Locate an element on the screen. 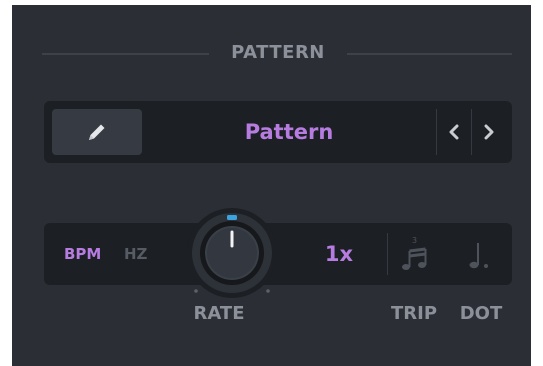 Image resolution: width=543 pixels, height=366 pixels. unit-hz-button: HZ is located at coordinates (135, 254).